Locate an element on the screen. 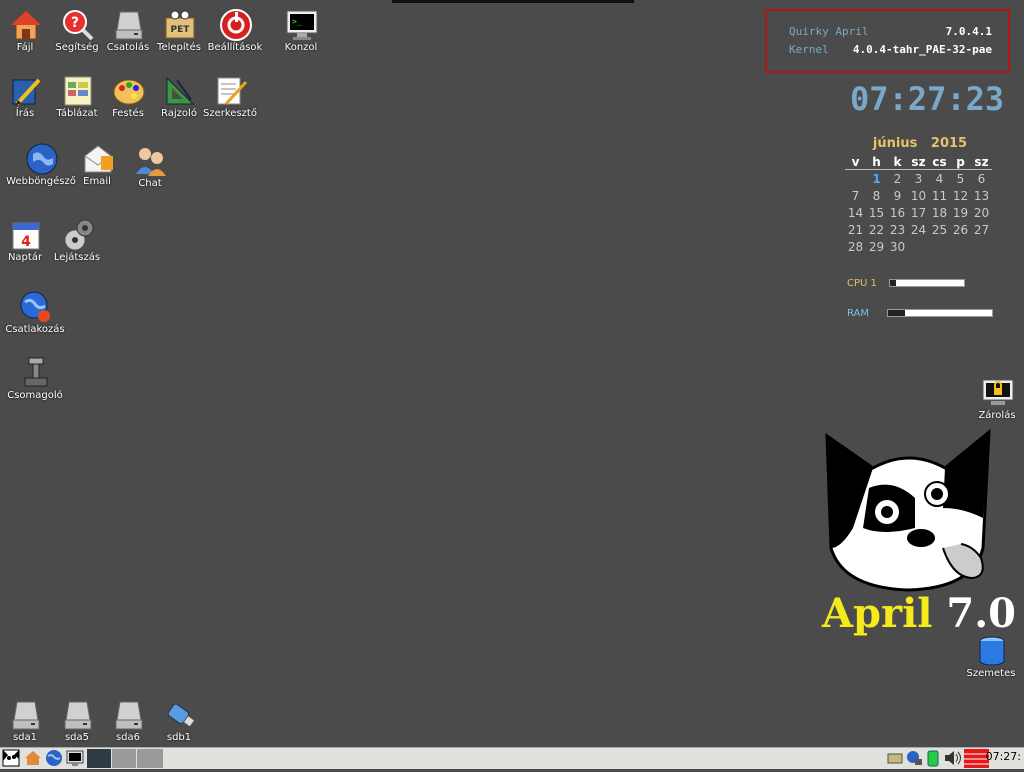  desktop-icon-lejatszas: Lejátszás is located at coordinates (77, 242).